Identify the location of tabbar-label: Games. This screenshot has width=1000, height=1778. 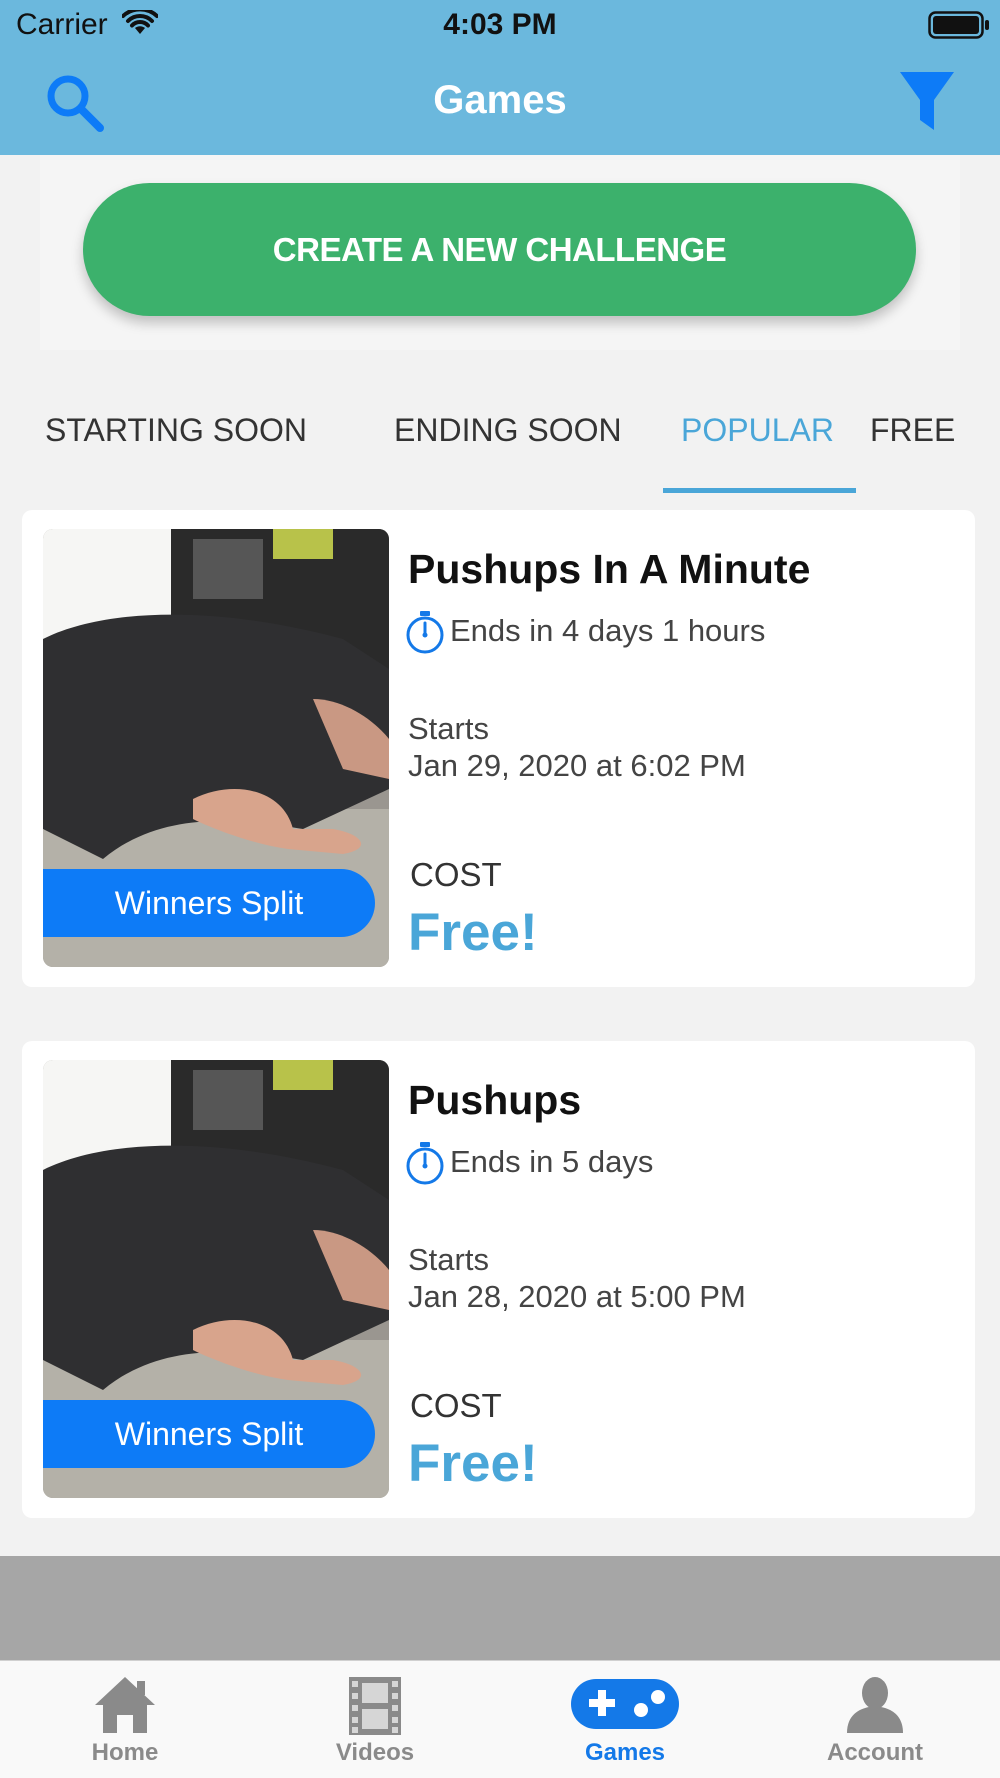
(625, 1752).